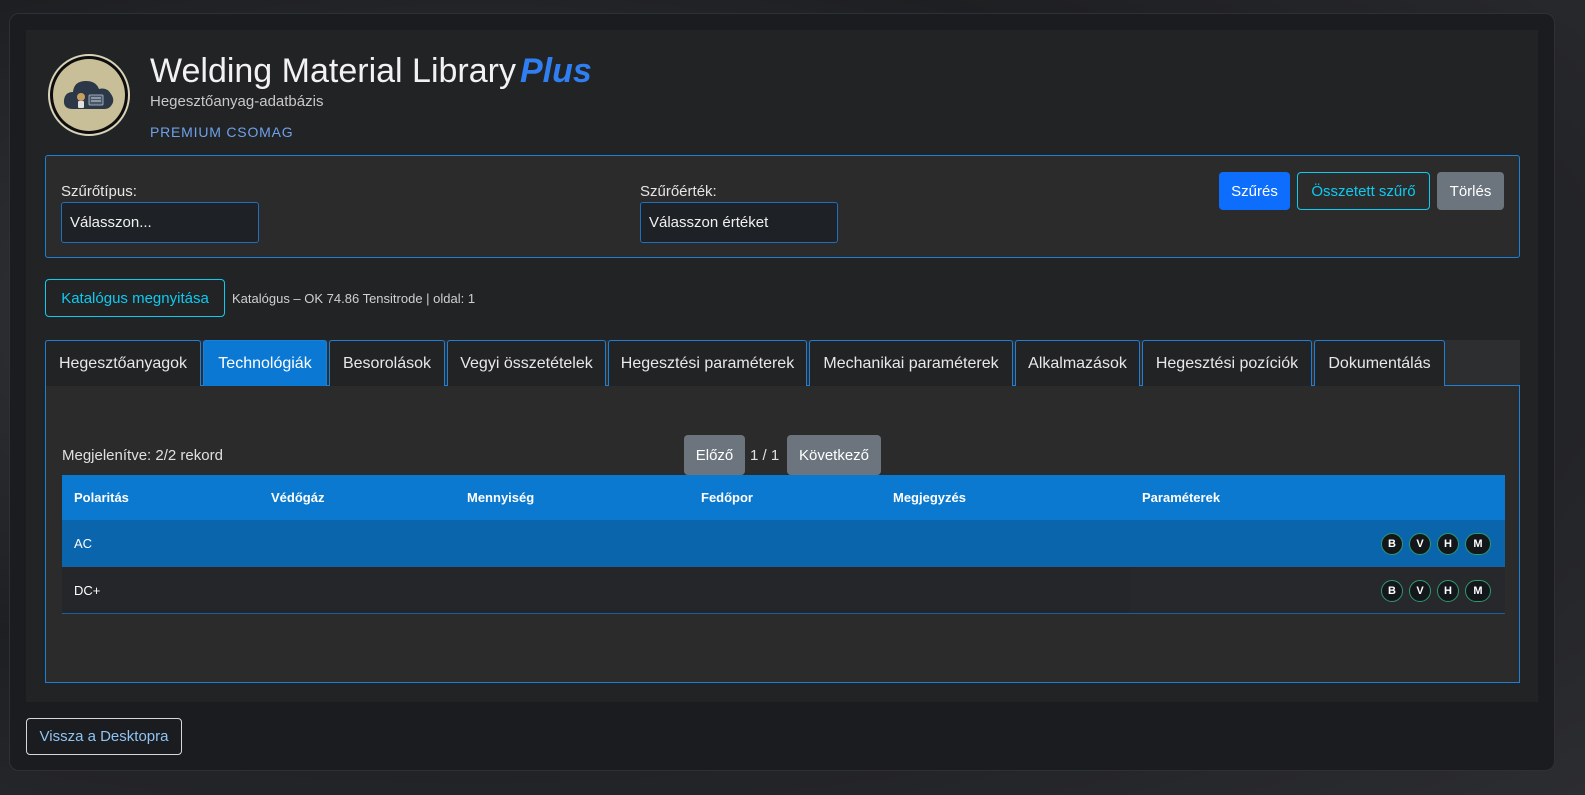 This screenshot has width=1585, height=795. Describe the element at coordinates (237, 101) in the screenshot. I see `app-subtitle: Hegesztőanyag-adatbázis` at that location.